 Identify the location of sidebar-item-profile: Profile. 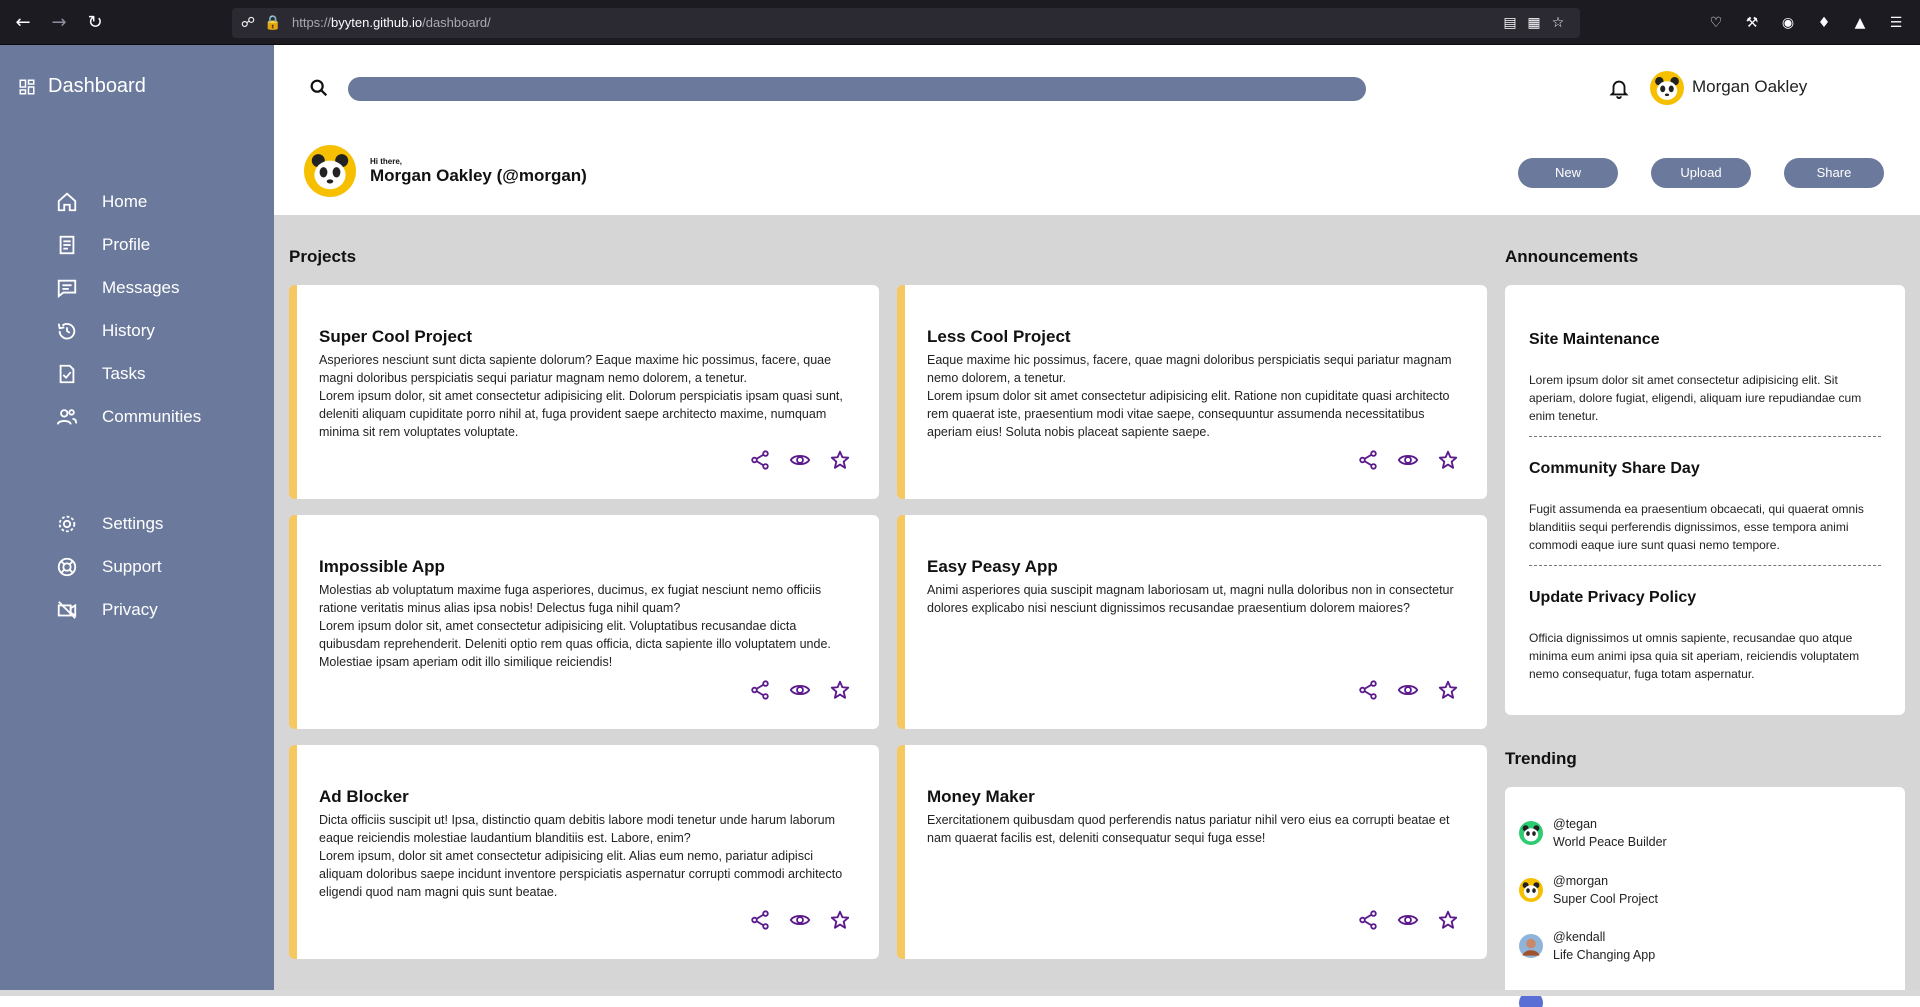
(103, 245).